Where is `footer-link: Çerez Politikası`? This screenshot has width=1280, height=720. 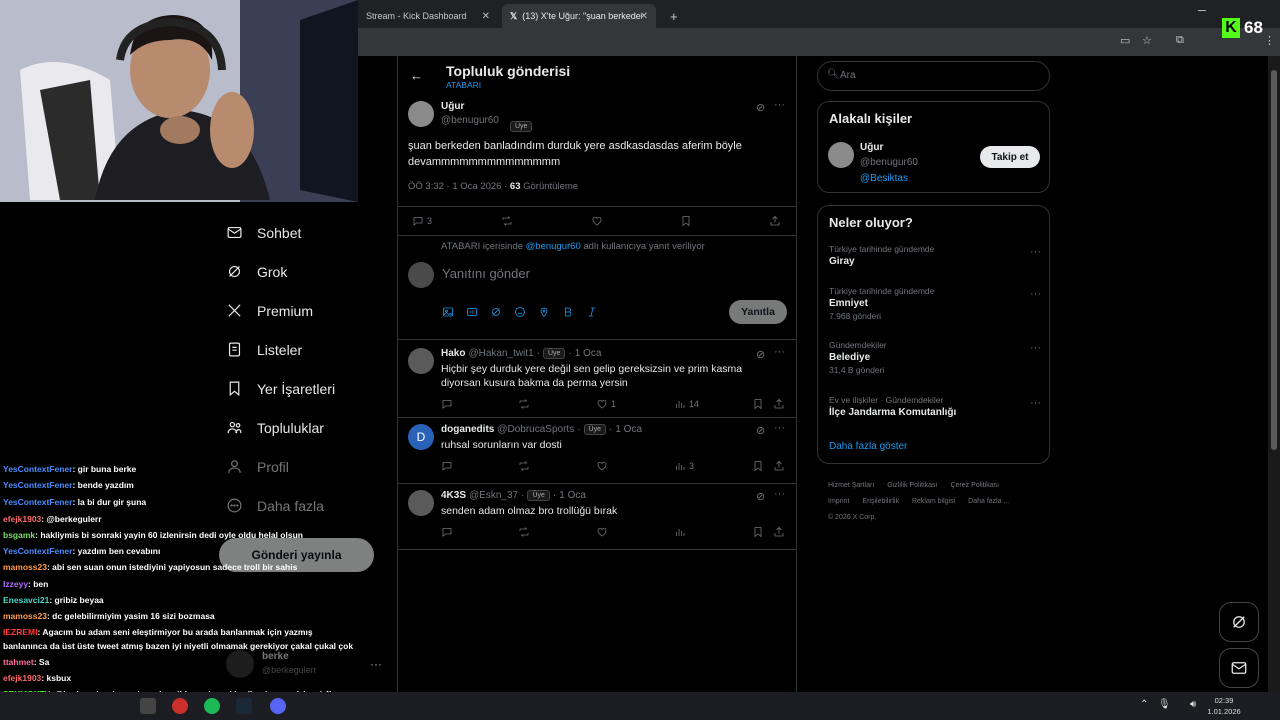
footer-link: Çerez Politikası is located at coordinates (974, 485).